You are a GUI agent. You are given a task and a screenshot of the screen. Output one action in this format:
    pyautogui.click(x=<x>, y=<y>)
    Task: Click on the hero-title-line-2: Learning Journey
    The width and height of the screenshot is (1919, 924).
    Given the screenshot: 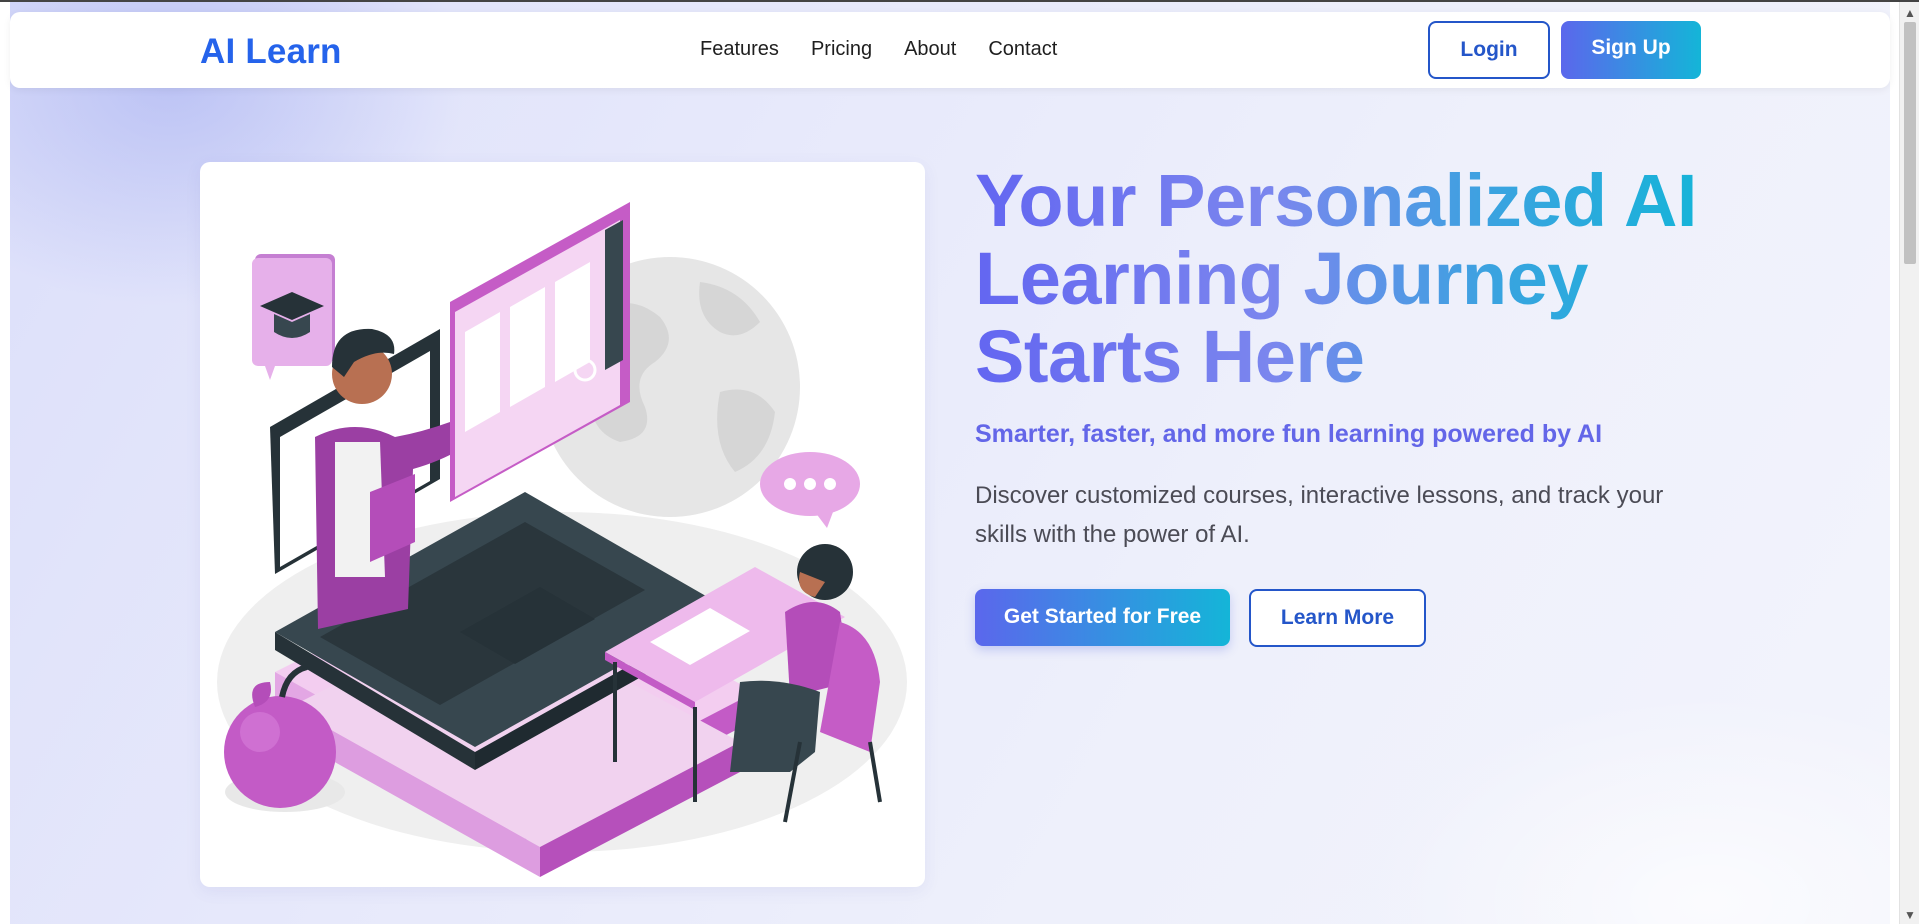 What is the action you would take?
    pyautogui.click(x=1281, y=278)
    